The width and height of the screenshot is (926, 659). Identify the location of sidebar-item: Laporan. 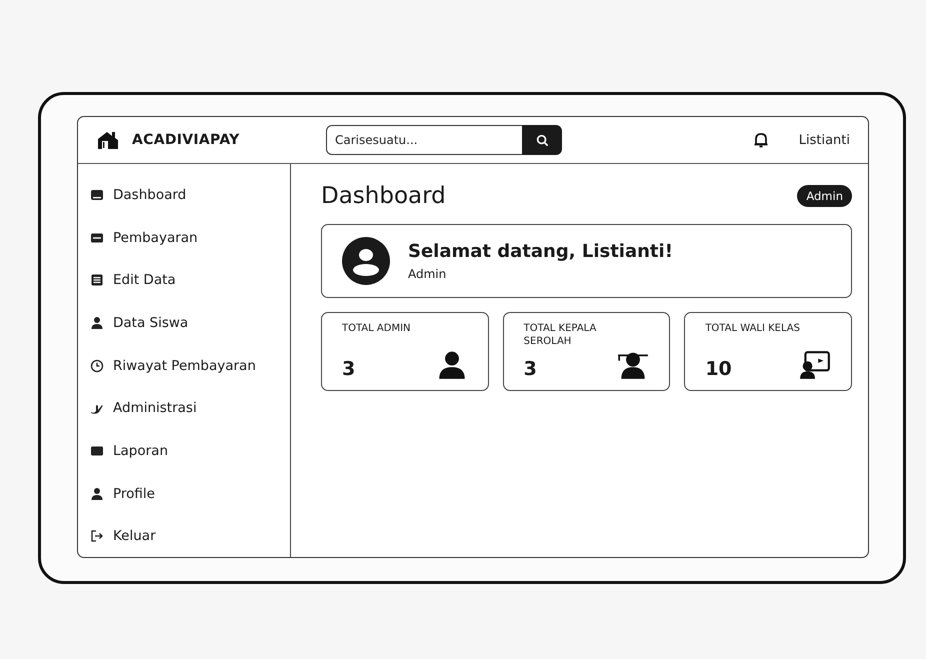
(190, 451).